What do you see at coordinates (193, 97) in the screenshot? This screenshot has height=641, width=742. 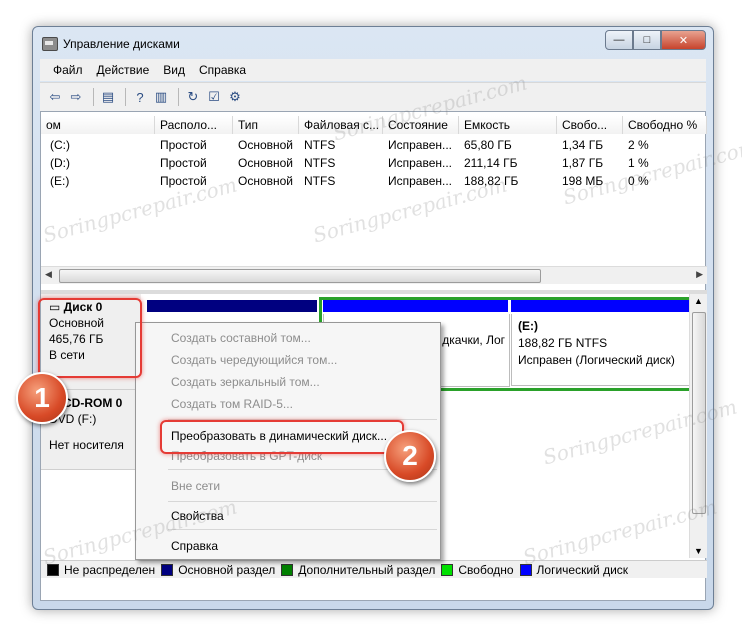 I see `refresh-icon: ↻` at bounding box center [193, 97].